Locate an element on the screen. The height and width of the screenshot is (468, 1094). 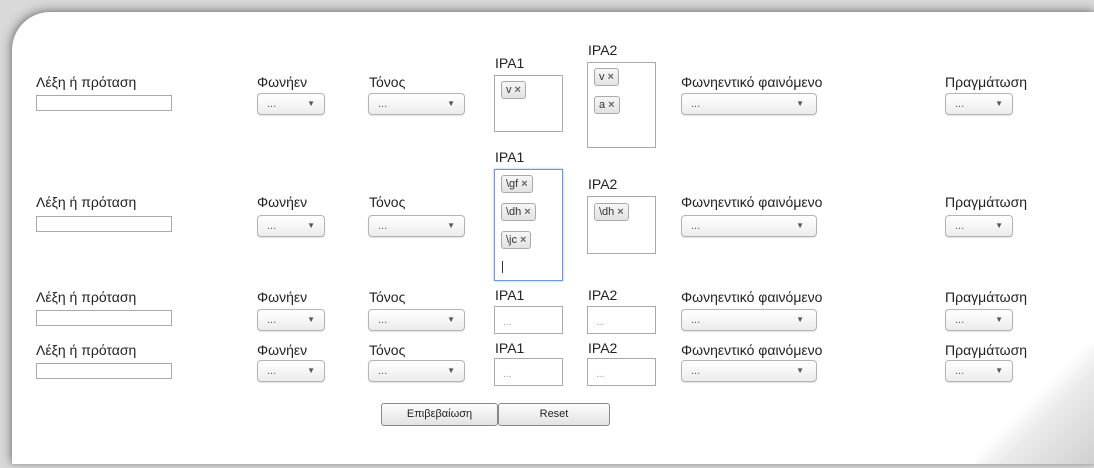
reset-button: Reset is located at coordinates (554, 414).